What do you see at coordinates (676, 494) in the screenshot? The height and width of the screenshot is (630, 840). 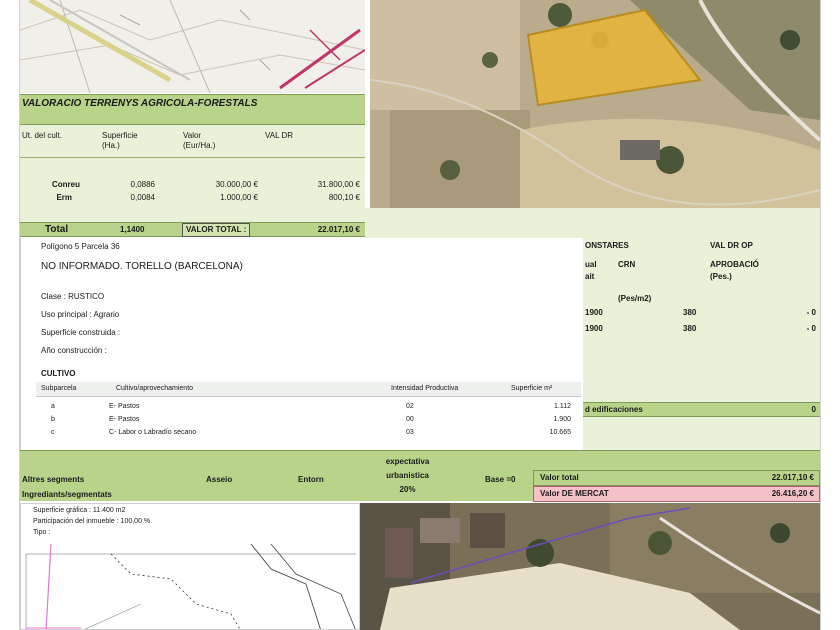 I see `market-value-row: Valor DE MERCAT 26.416,20 €` at bounding box center [676, 494].